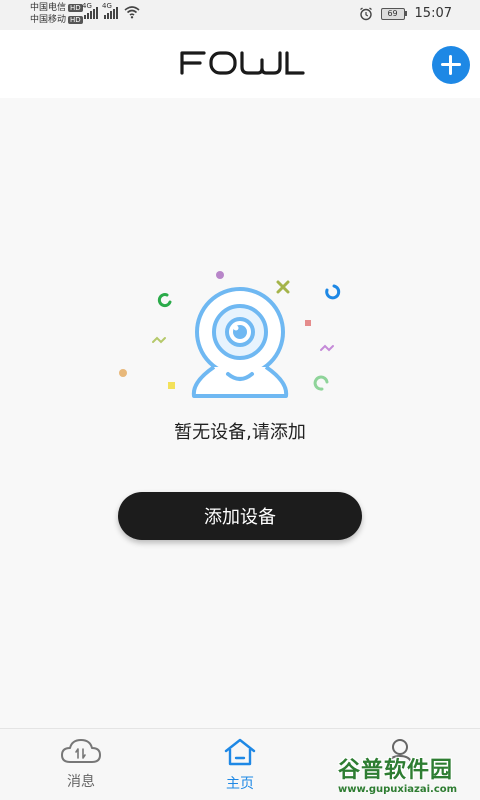 The width and height of the screenshot is (480, 800). I want to click on home-icon, so click(240, 752).